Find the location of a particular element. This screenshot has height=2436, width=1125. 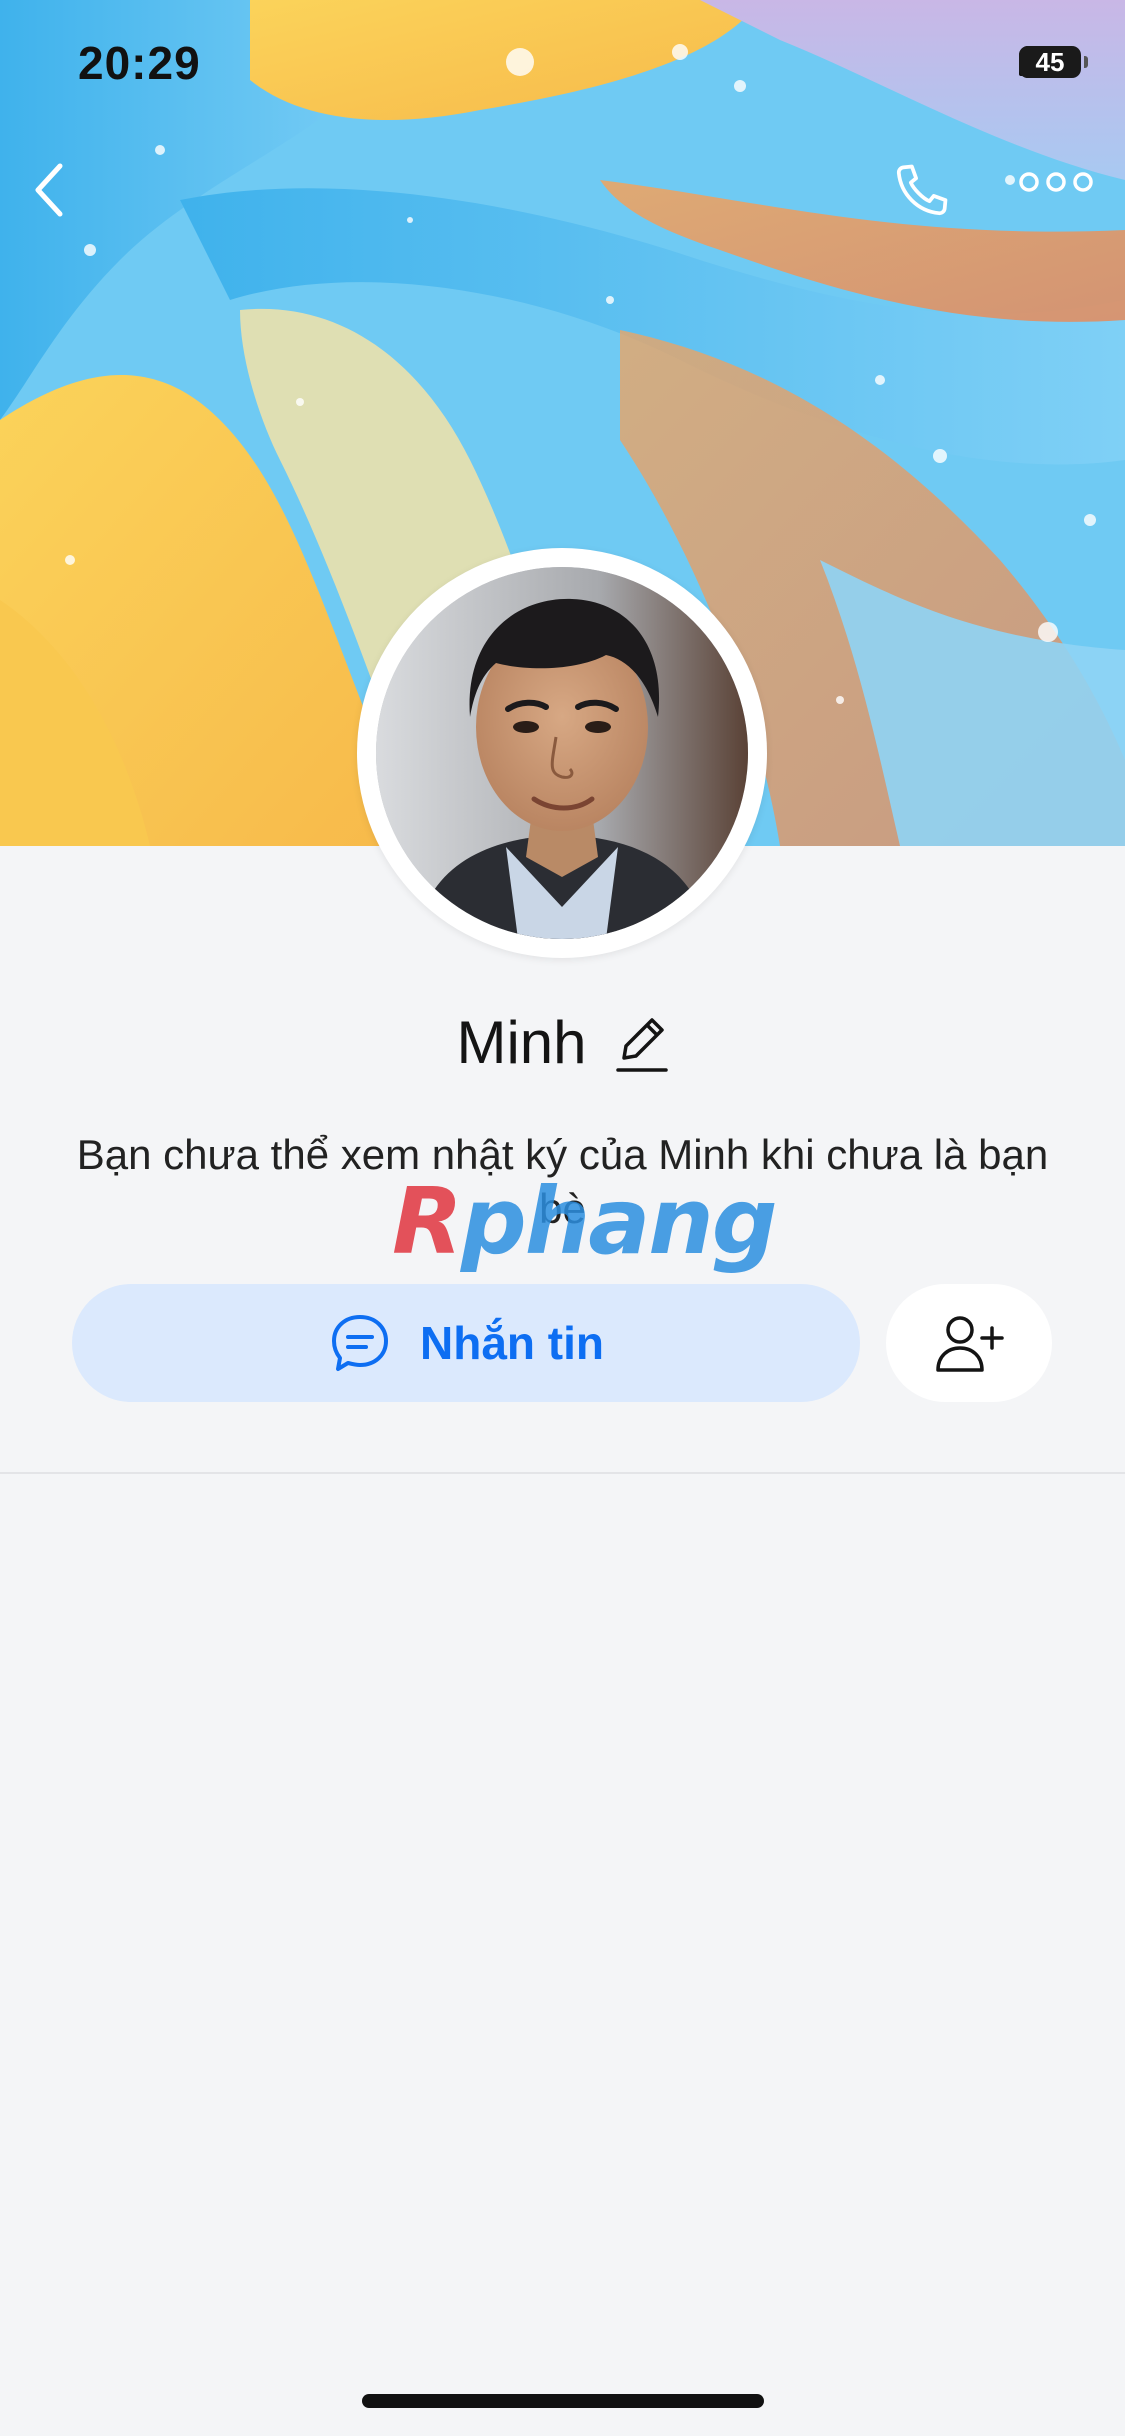

watermark-logo: Rphang is located at coordinates (585, 1221).